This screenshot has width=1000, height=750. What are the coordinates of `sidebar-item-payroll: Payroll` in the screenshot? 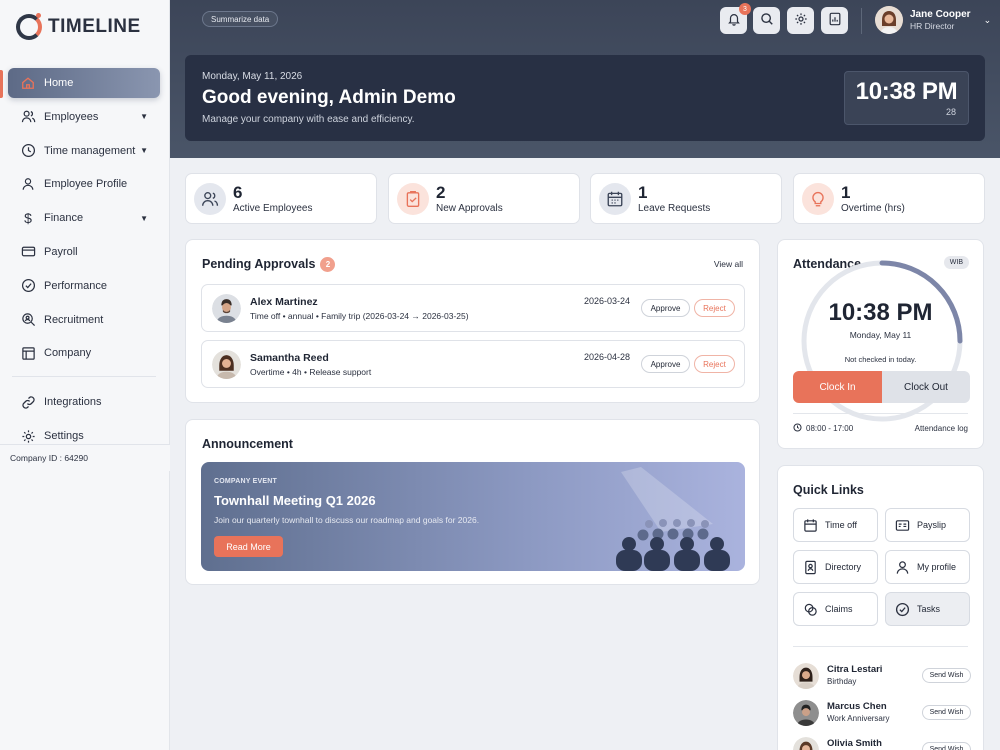 It's located at (84, 252).